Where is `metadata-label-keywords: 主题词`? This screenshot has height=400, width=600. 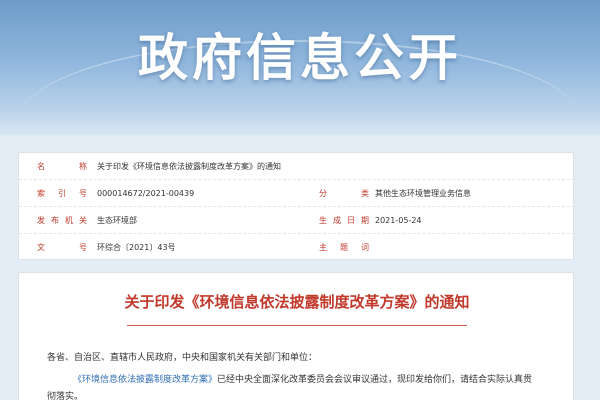 metadata-label-keywords: 主题词 is located at coordinates (344, 247).